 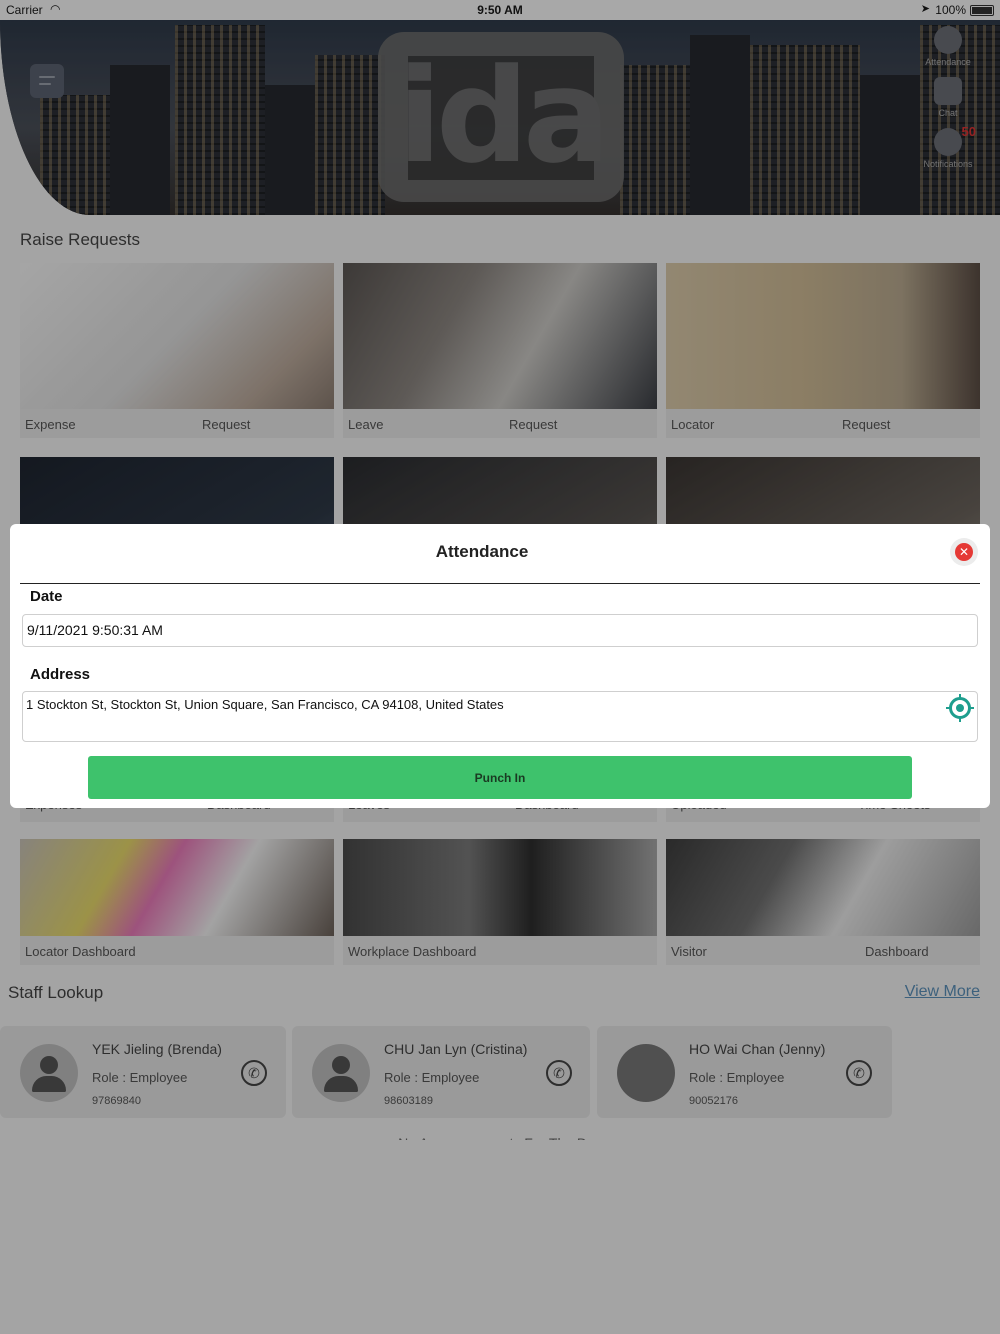 I want to click on status-bar: Carrier ◠ 9:50 AM ➤ 100%, so click(x=500, y=10).